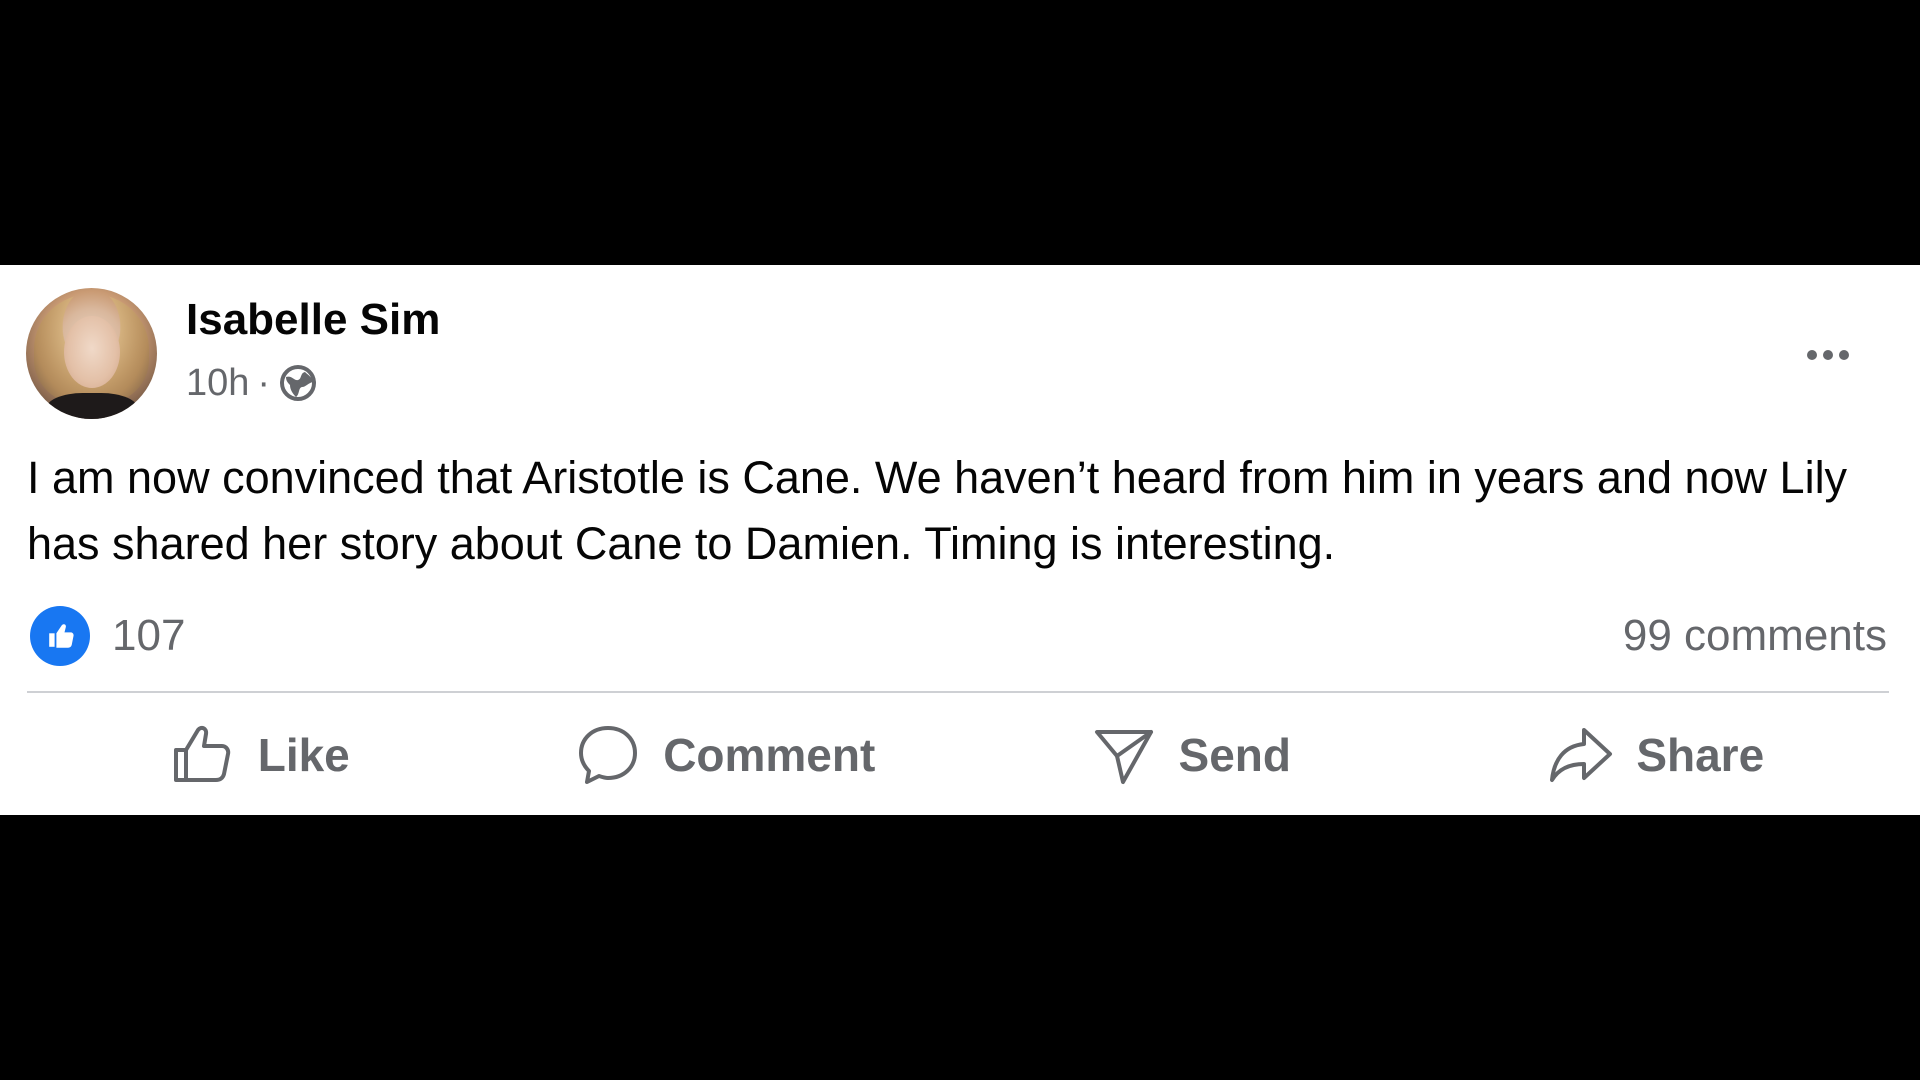  I want to click on thumbs-up-icon, so click(201, 753).